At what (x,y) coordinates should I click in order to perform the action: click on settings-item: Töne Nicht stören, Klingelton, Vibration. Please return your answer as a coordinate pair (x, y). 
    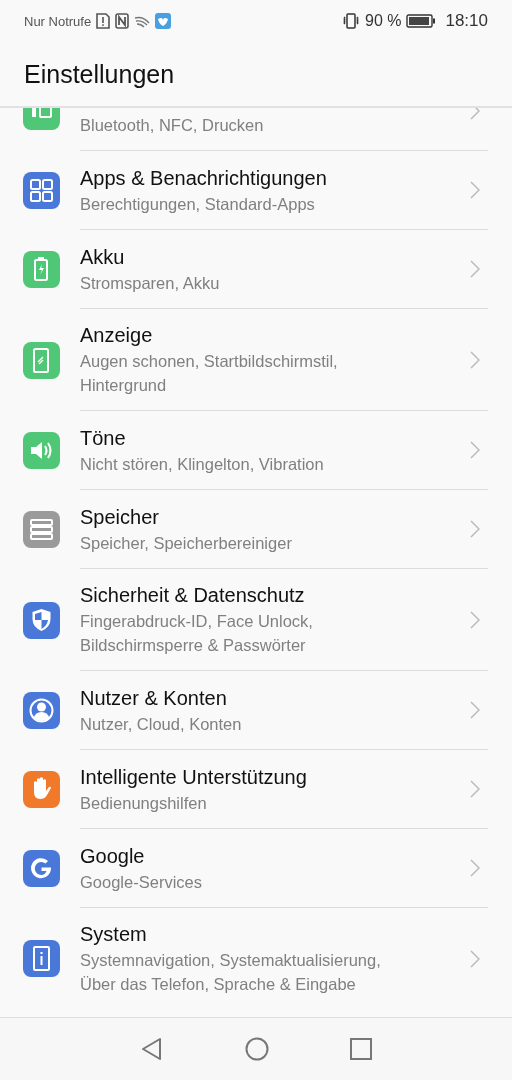
    Looking at the image, I should click on (256, 450).